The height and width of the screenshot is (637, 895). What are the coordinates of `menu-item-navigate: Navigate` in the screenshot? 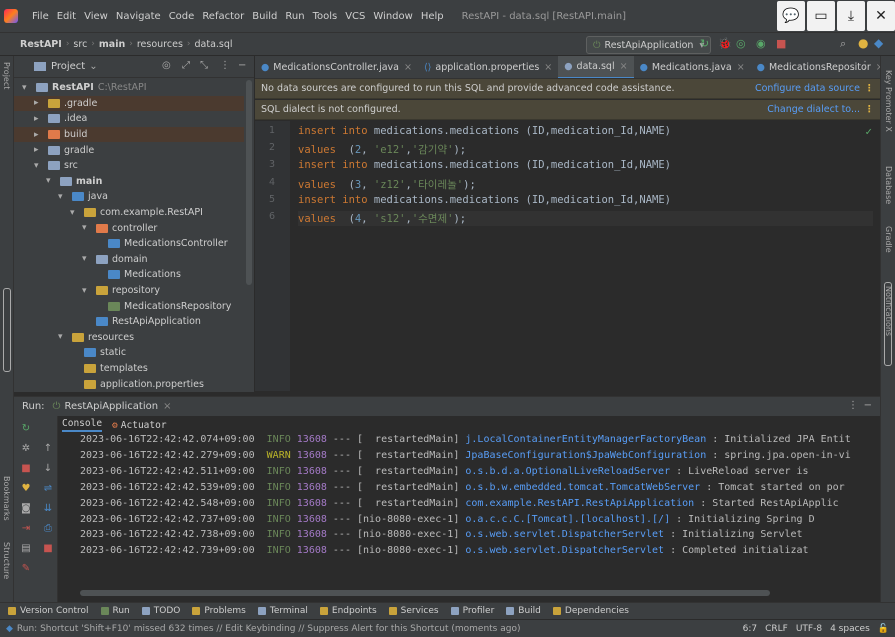 It's located at (138, 16).